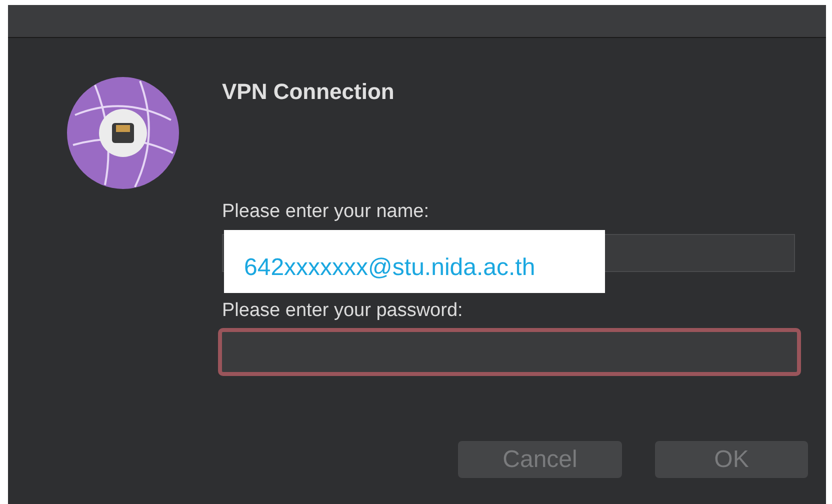 This screenshot has height=504, width=832. Describe the element at coordinates (509, 352) in the screenshot. I see `input-field` at that location.